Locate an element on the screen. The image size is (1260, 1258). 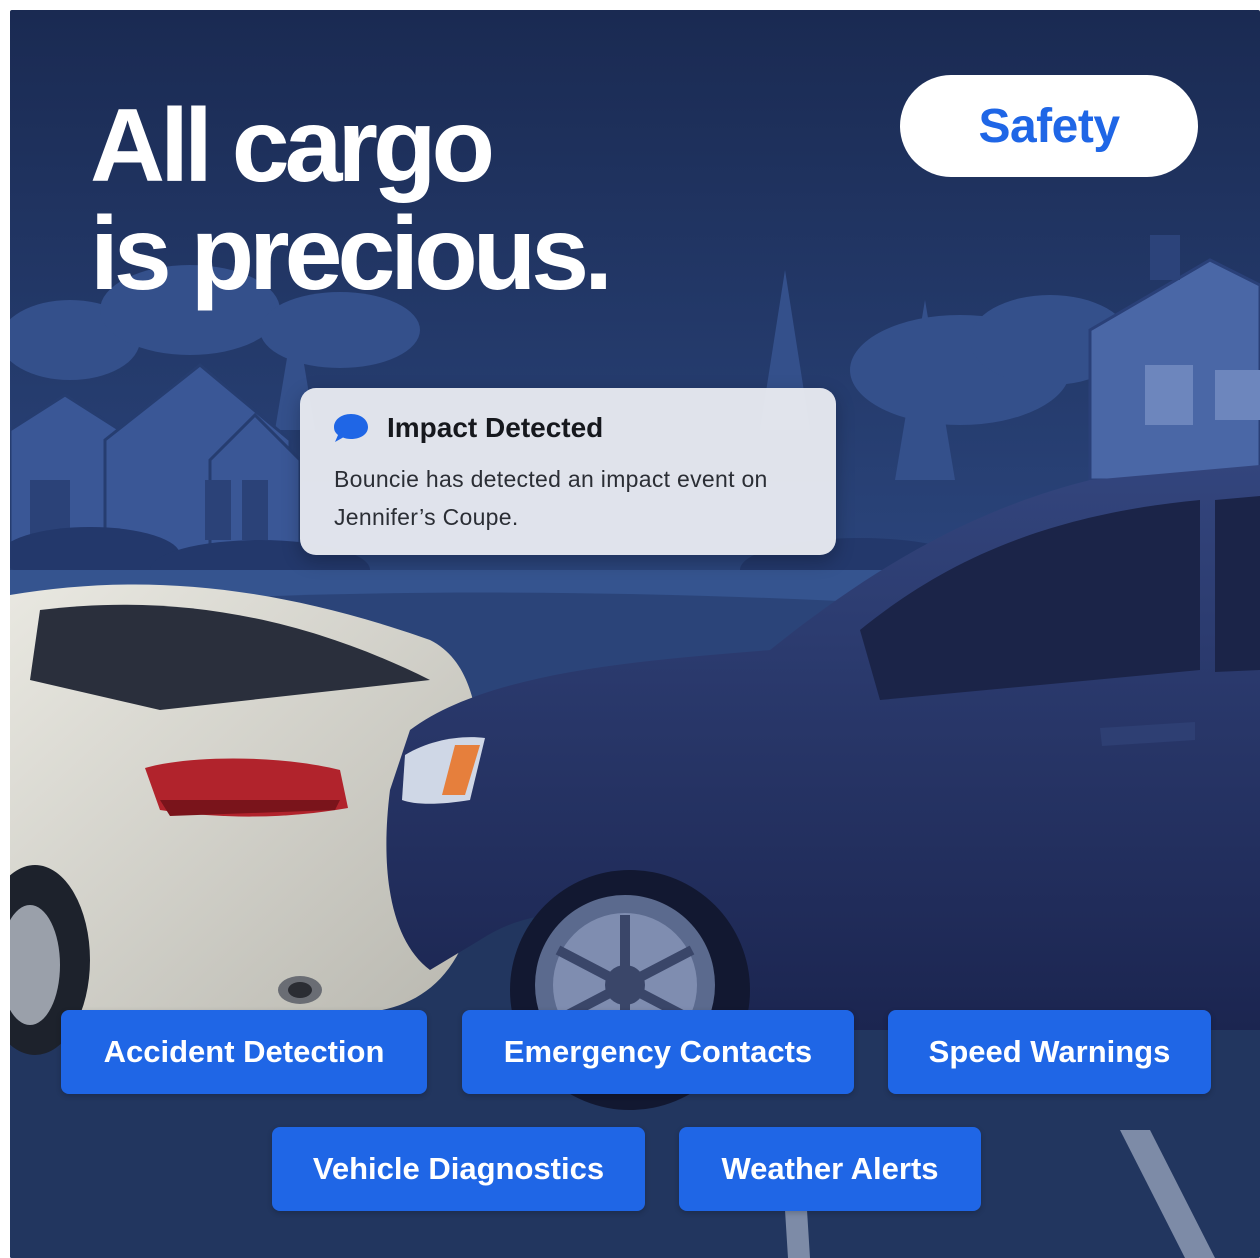
weather-alerts-button: Weather Alerts is located at coordinates (830, 1169).